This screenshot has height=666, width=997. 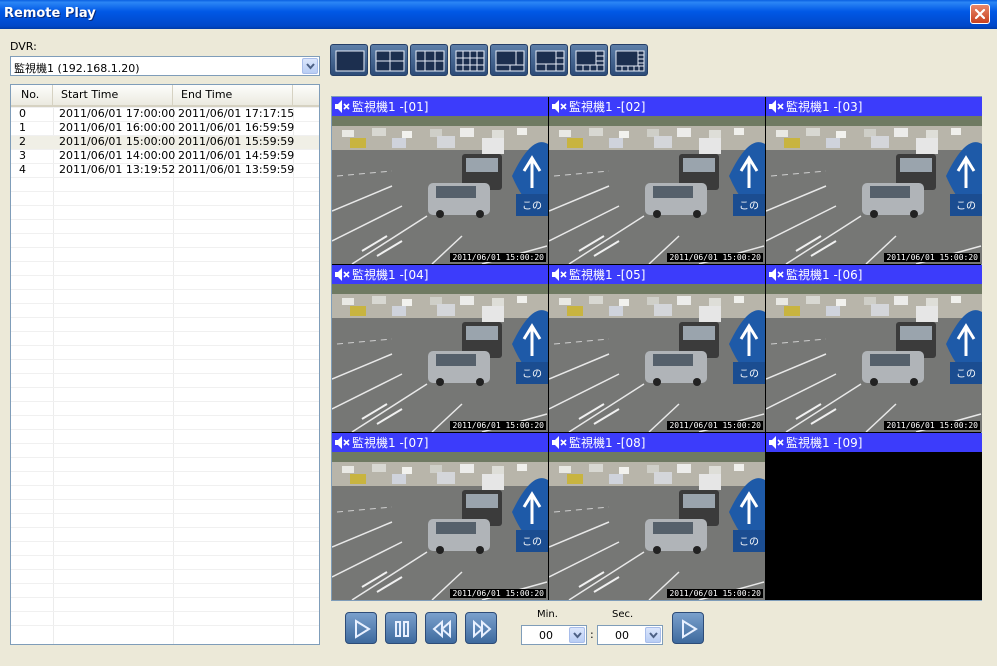 I want to click on list-cell-no: 3, so click(x=22, y=155).